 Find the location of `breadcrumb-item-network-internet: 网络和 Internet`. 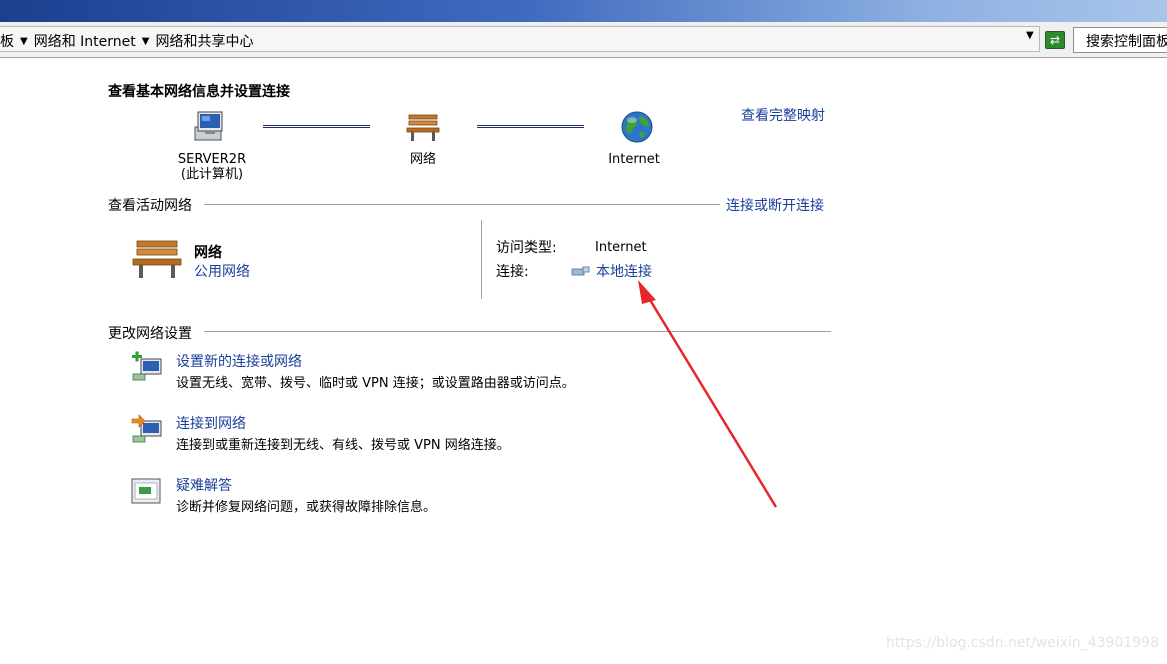

breadcrumb-item-network-internet: 网络和 Internet is located at coordinates (85, 41).